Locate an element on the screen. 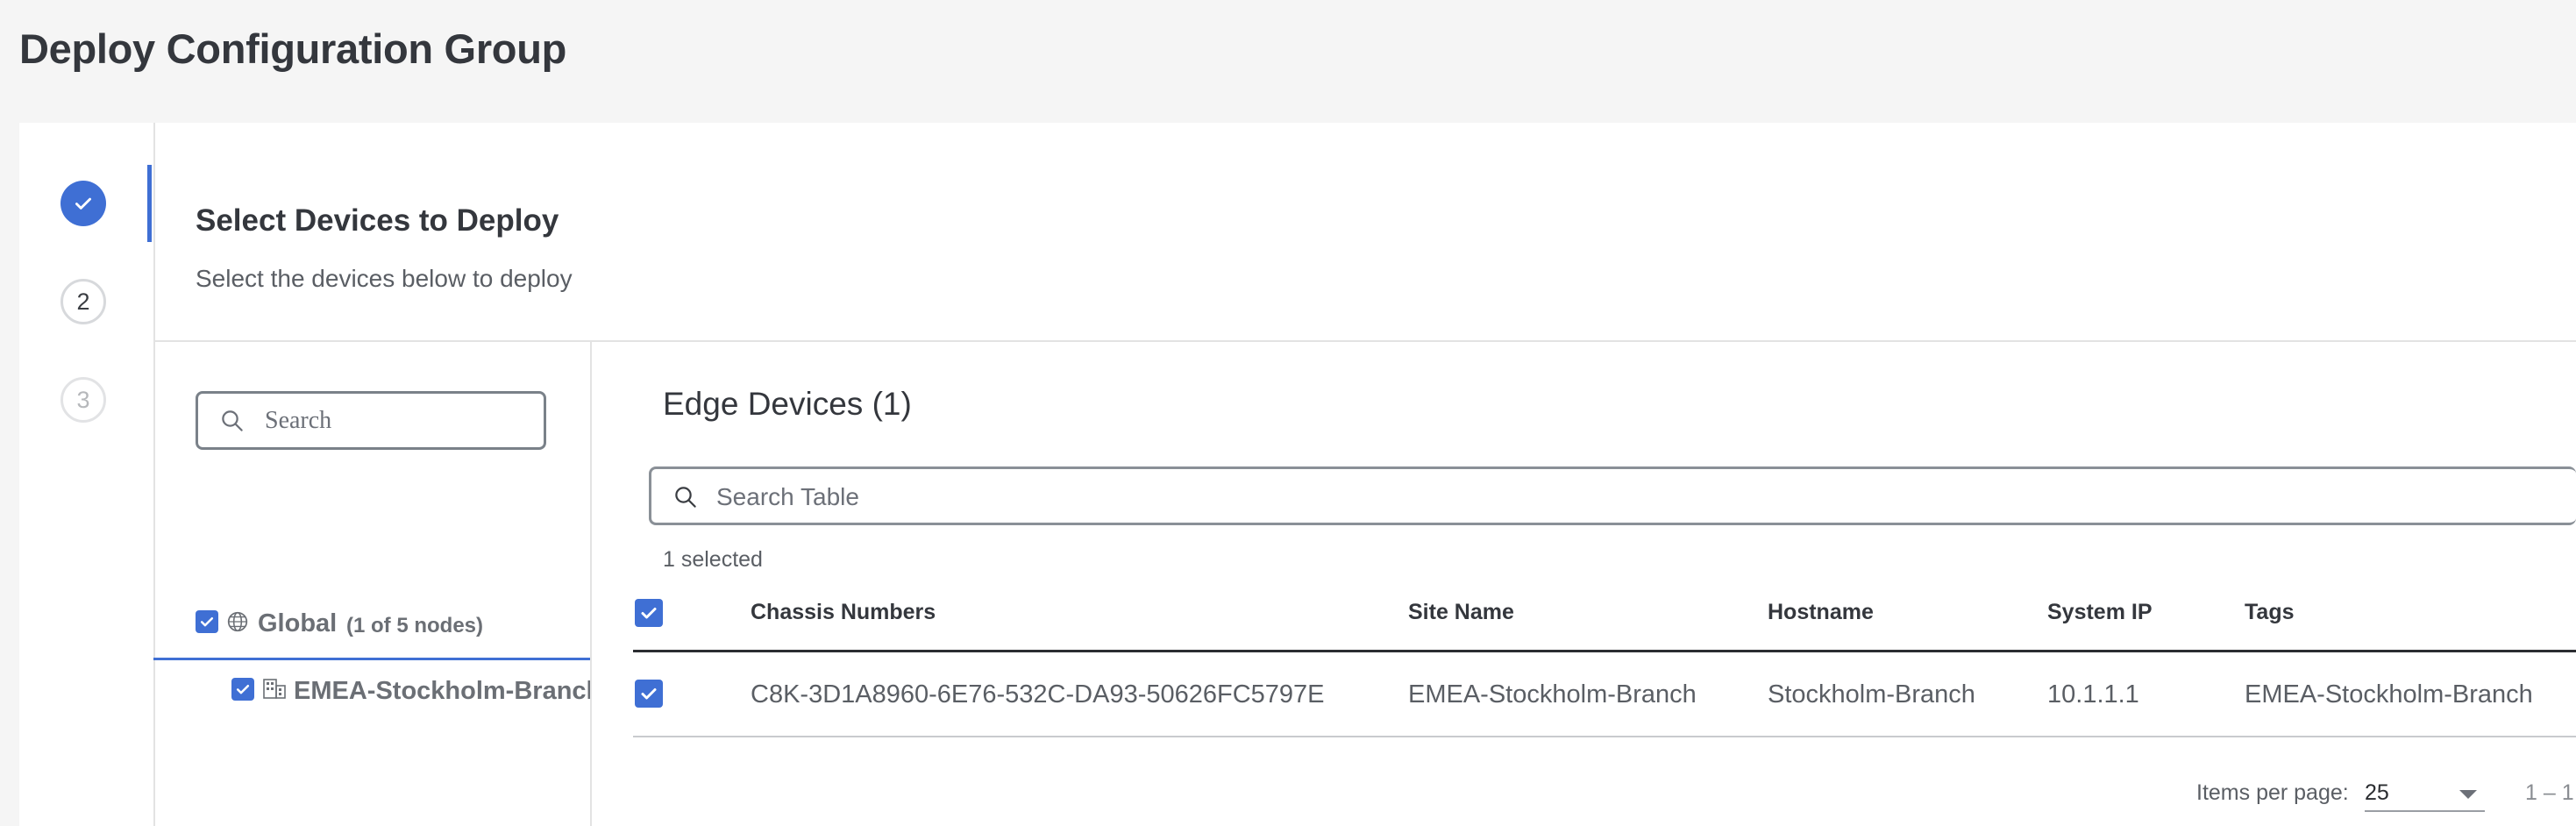  building-icon is located at coordinates (274, 689).